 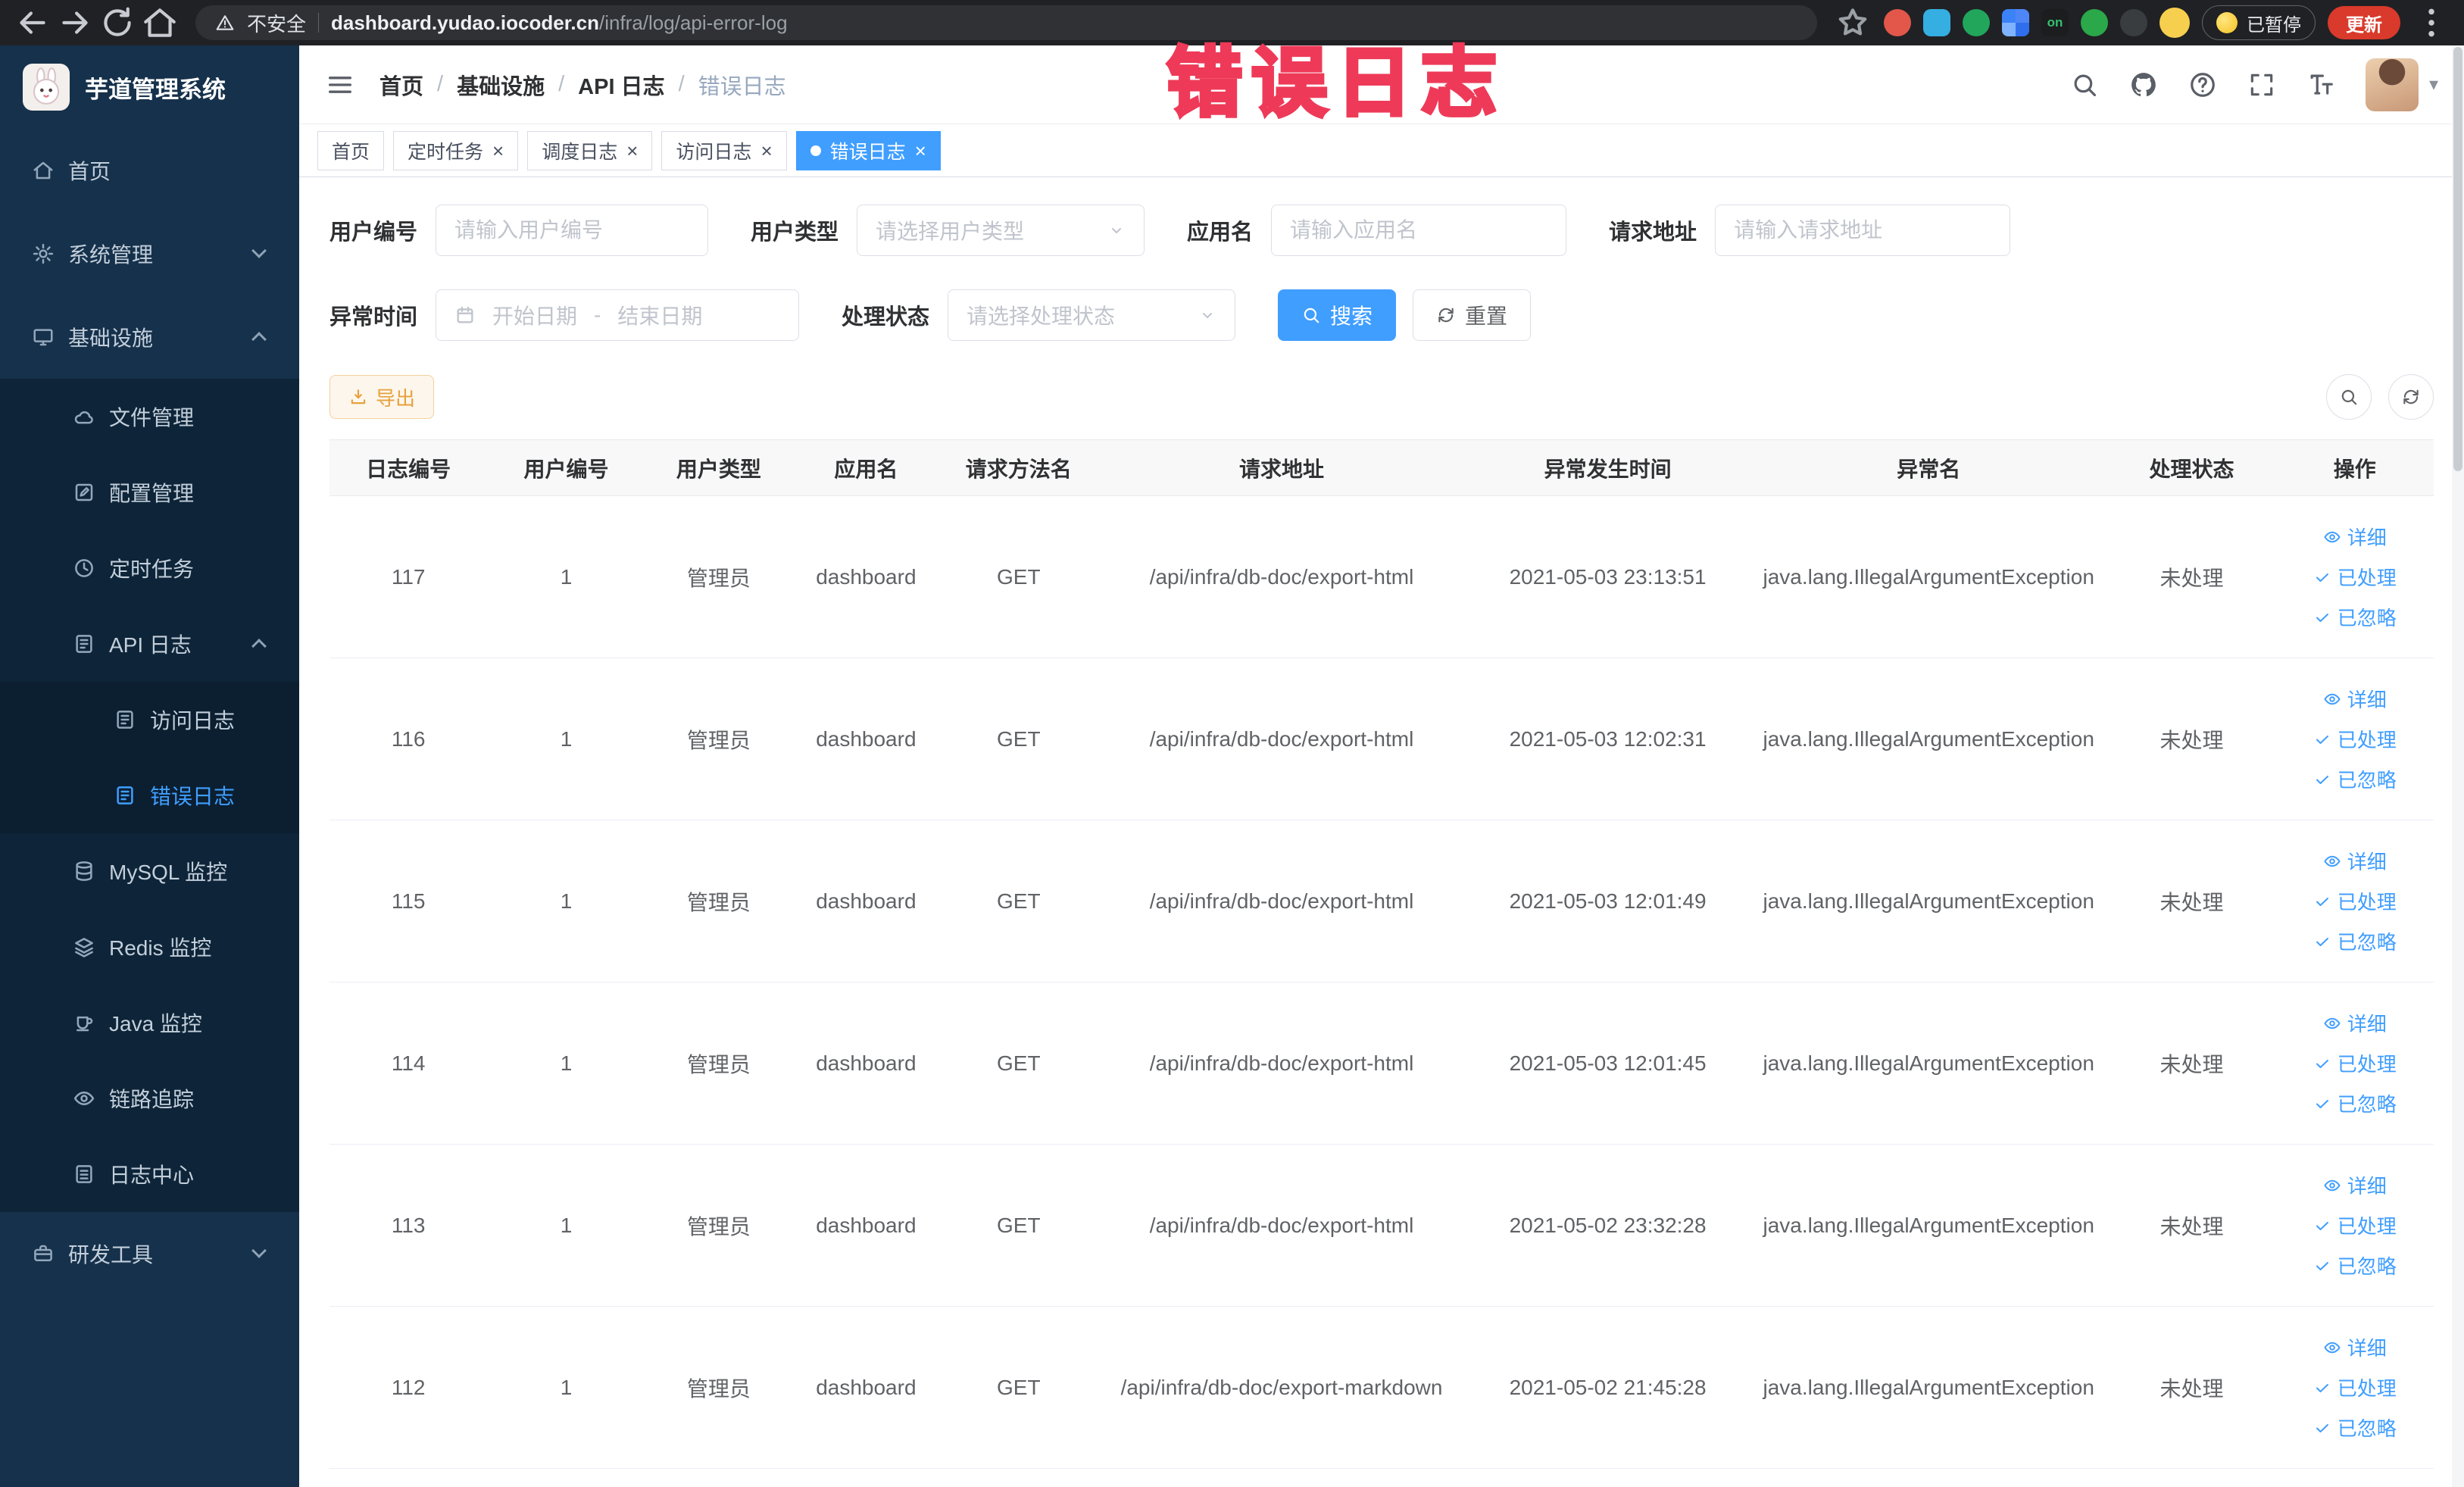 What do you see at coordinates (566, 576) in the screenshot?
I see `cell-user_id: 1` at bounding box center [566, 576].